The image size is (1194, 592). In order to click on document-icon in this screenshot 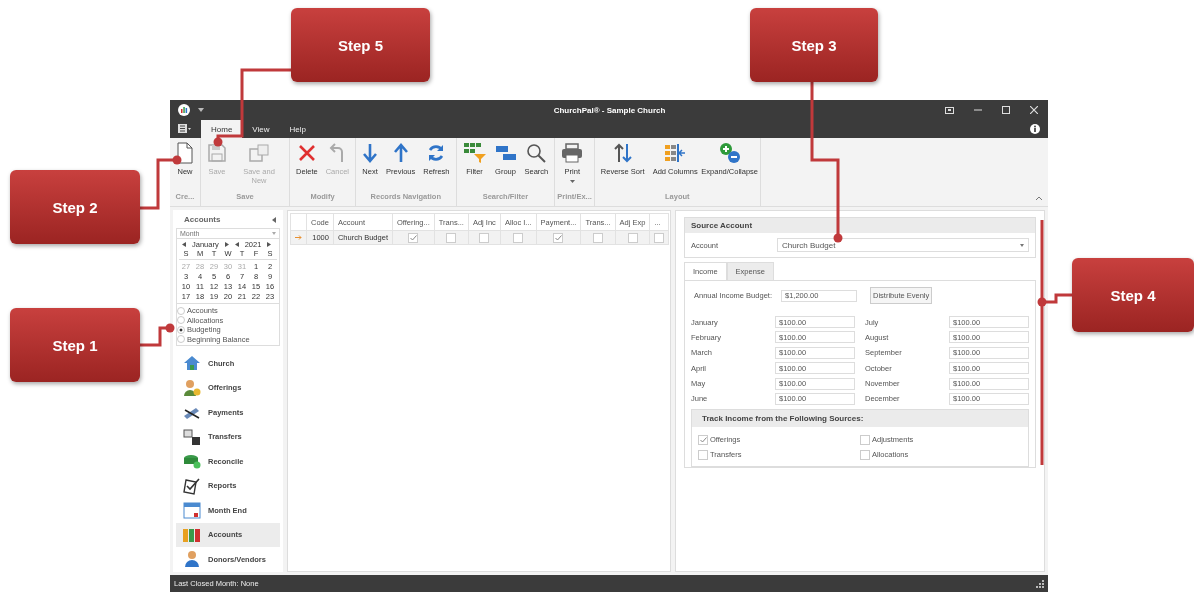, I will do `click(185, 153)`.